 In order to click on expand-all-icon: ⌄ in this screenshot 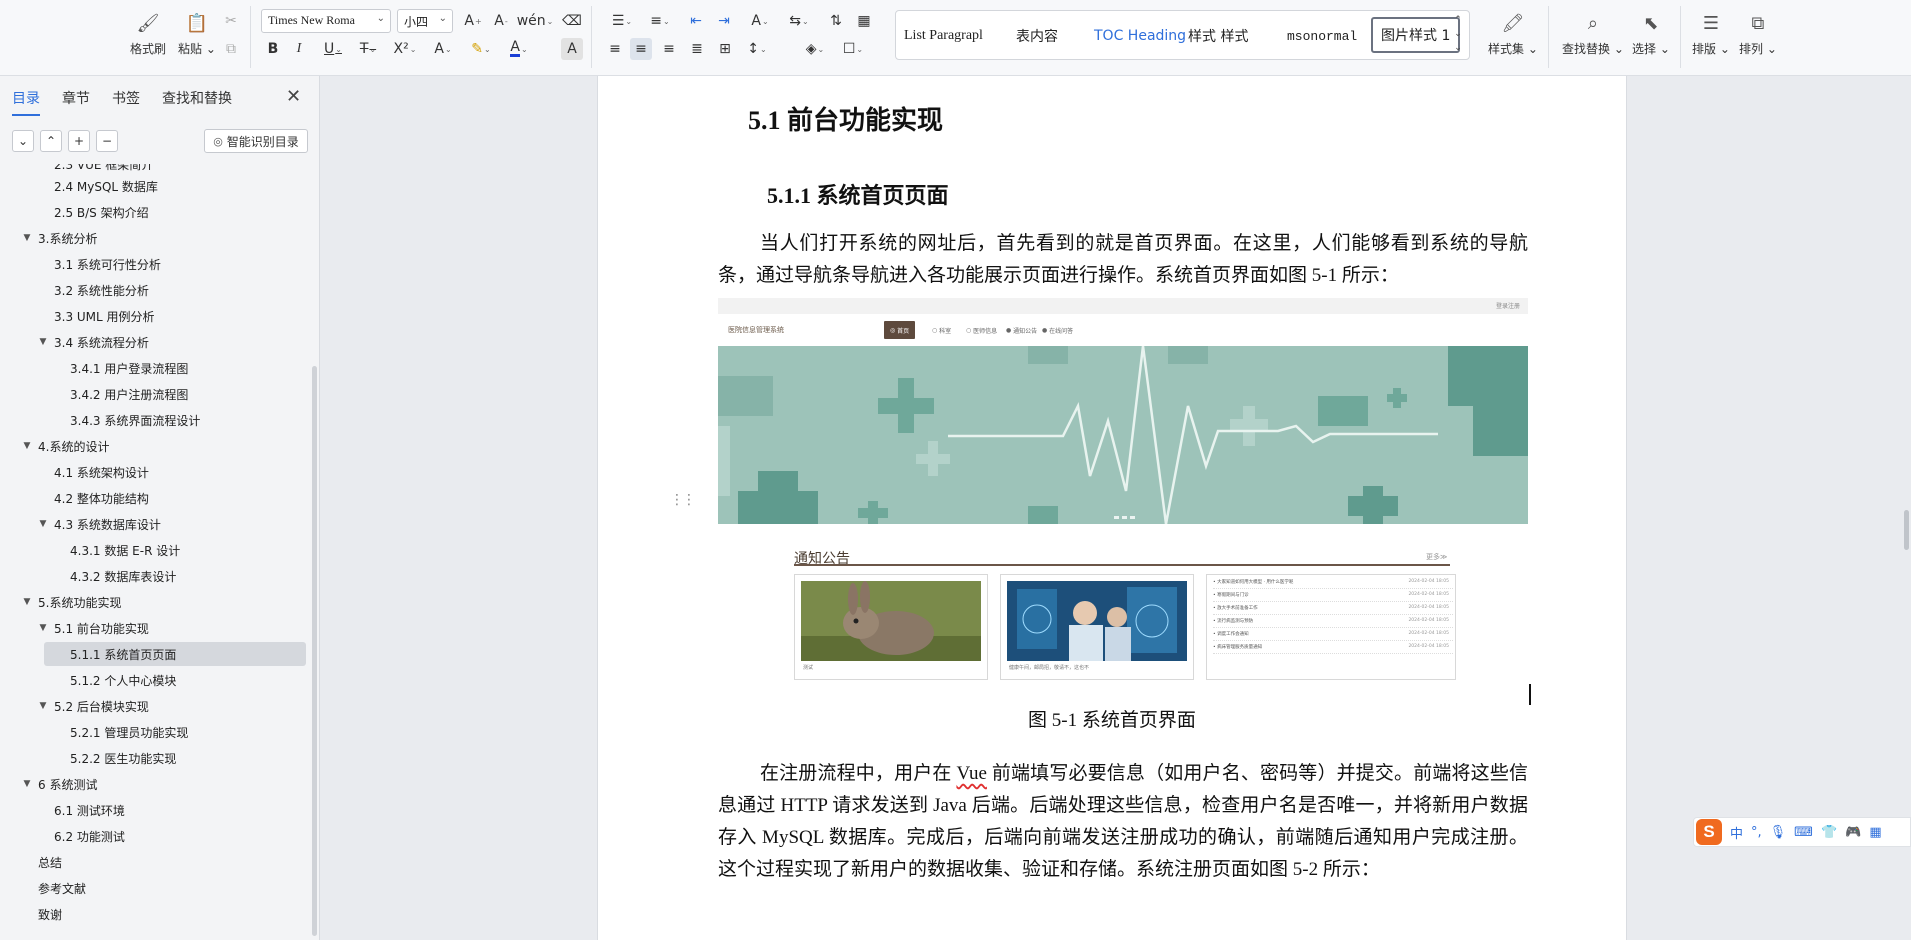, I will do `click(23, 141)`.